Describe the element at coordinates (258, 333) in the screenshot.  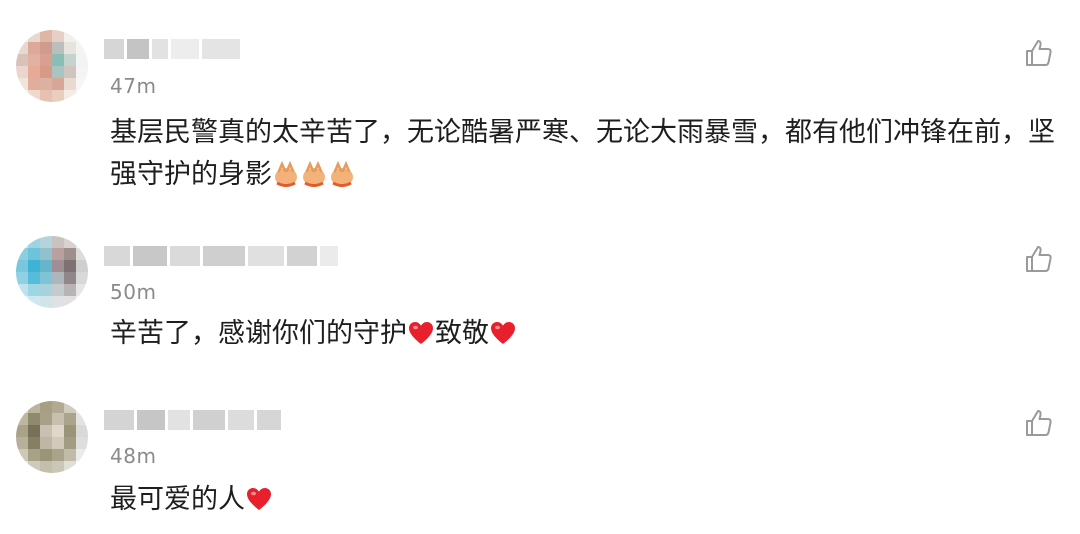
I see `comment-text-part: 辛苦了，感谢你们的守护` at that location.